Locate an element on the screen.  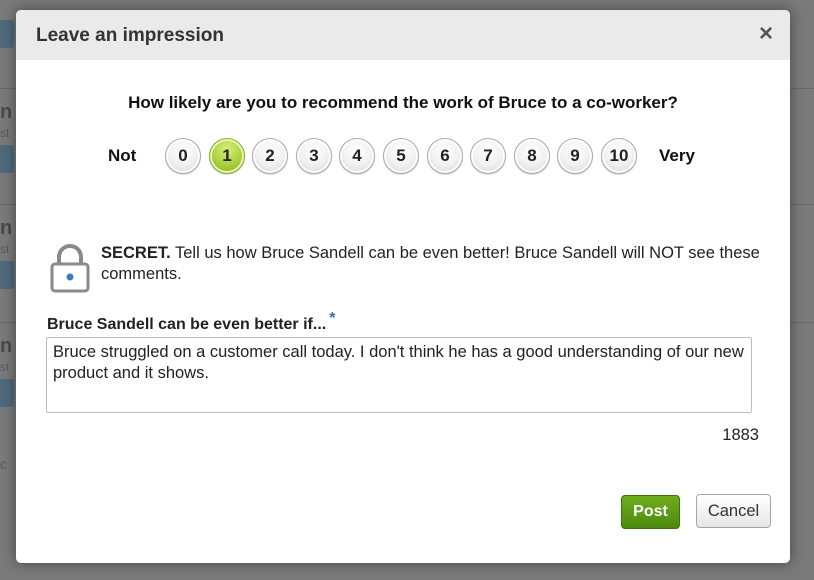
dialog-title: Leave an impression is located at coordinates (130, 35).